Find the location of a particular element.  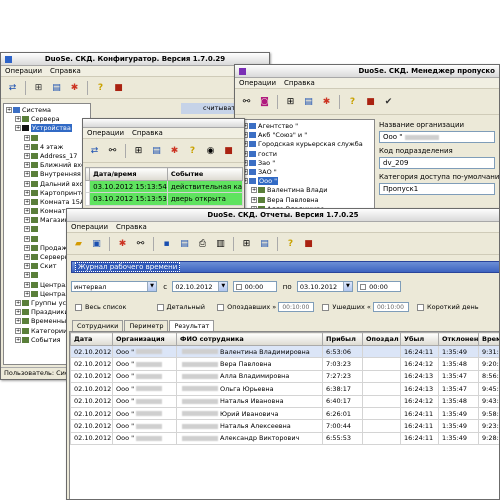

tree-node: + Агентство " is located at coordinates (307, 126).